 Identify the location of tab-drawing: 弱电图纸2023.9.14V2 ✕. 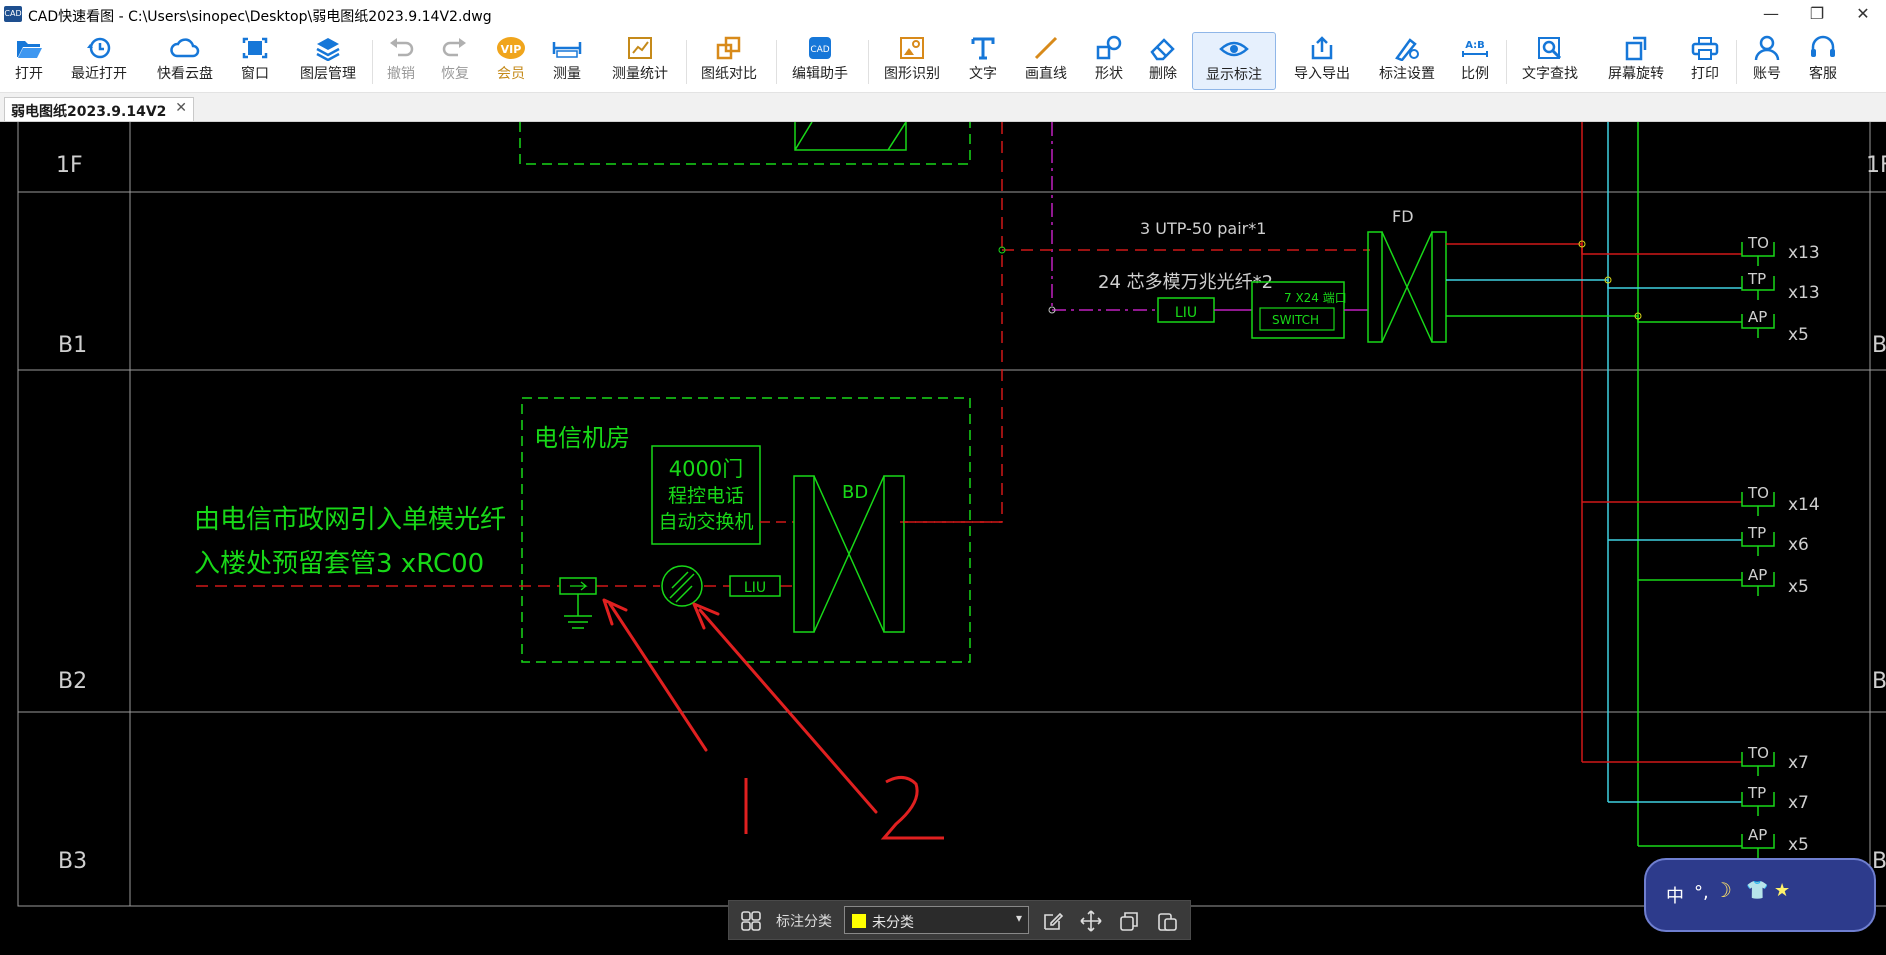
(99, 109).